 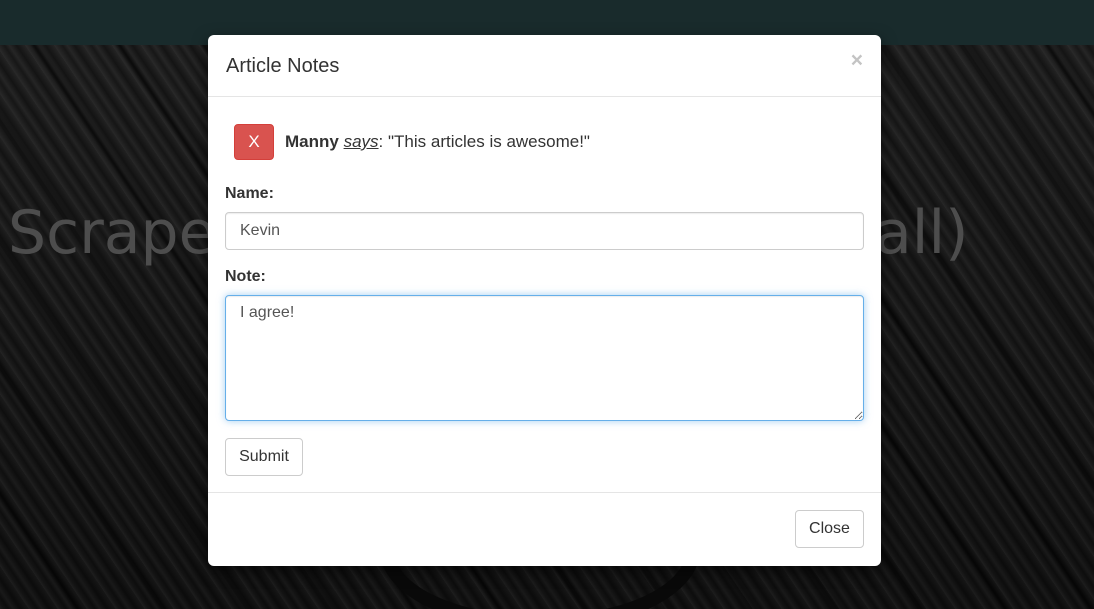 What do you see at coordinates (544, 231) in the screenshot?
I see `name-input` at bounding box center [544, 231].